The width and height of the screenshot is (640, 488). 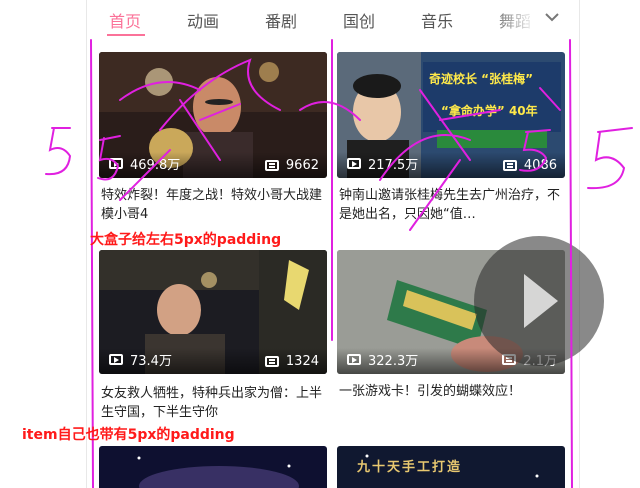 I want to click on video-thumbnail, so click(x=213, y=467).